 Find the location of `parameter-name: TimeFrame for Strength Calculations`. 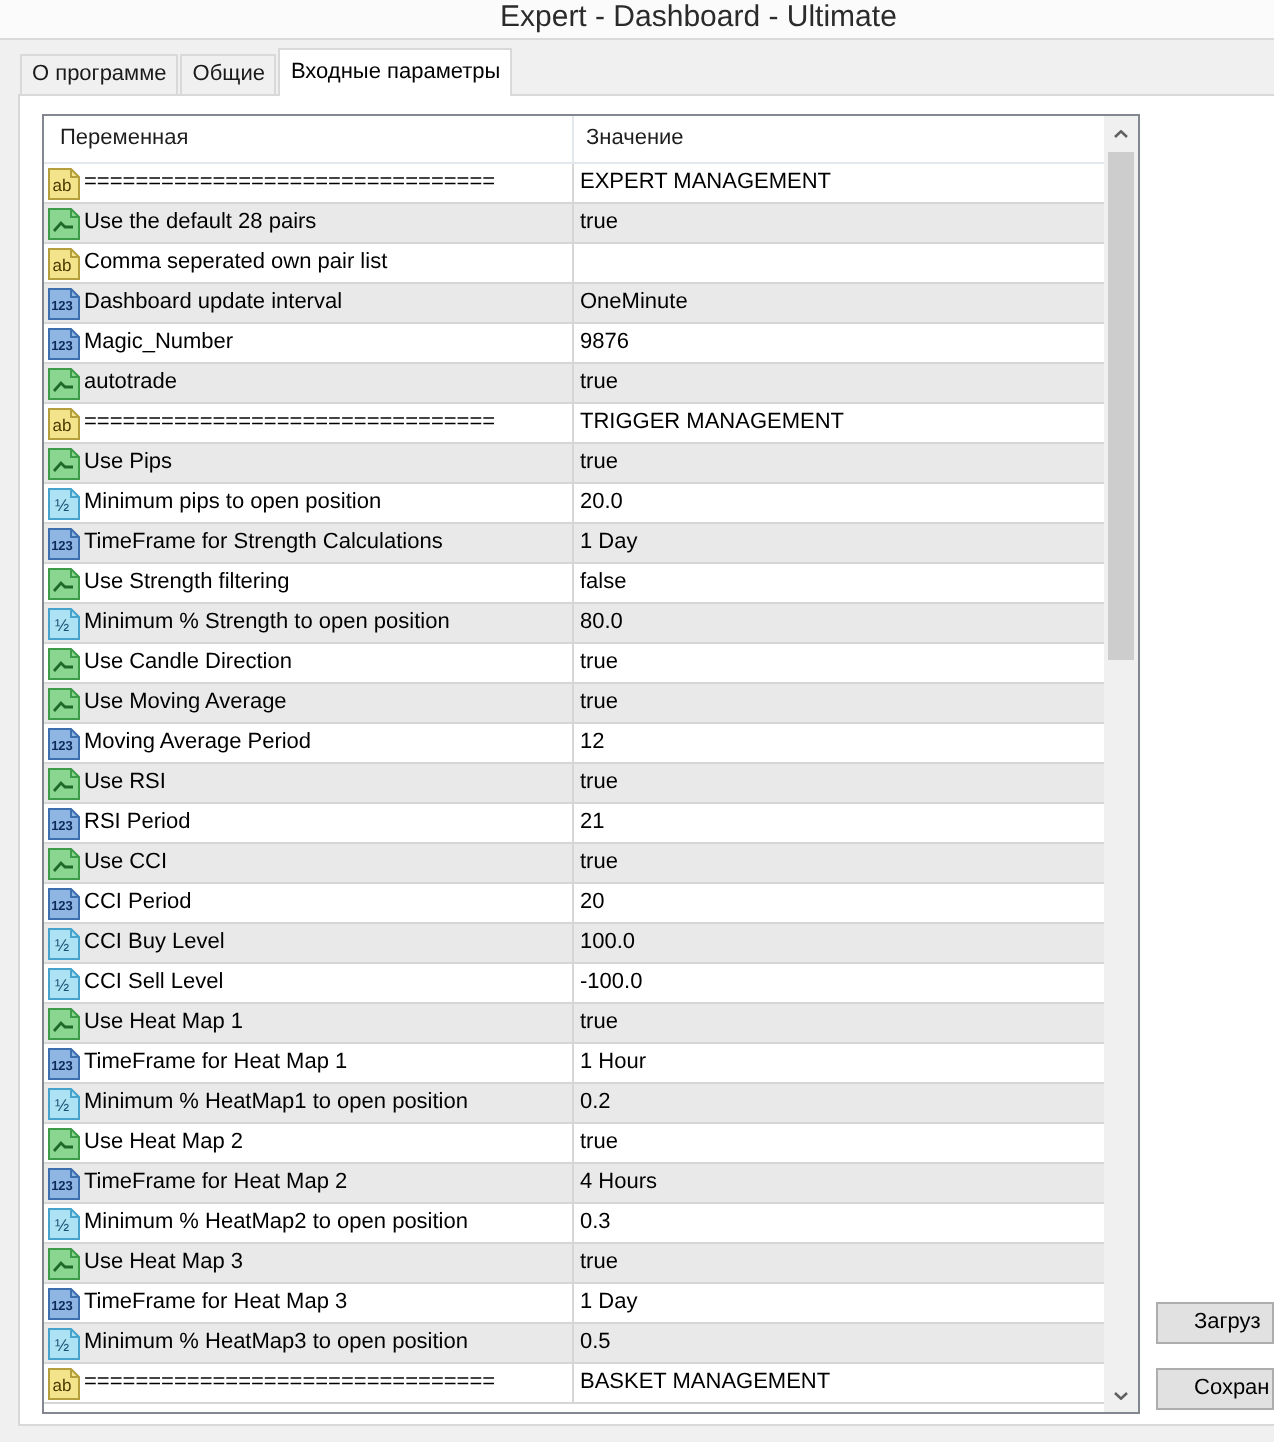

parameter-name: TimeFrame for Strength Calculations is located at coordinates (263, 543).